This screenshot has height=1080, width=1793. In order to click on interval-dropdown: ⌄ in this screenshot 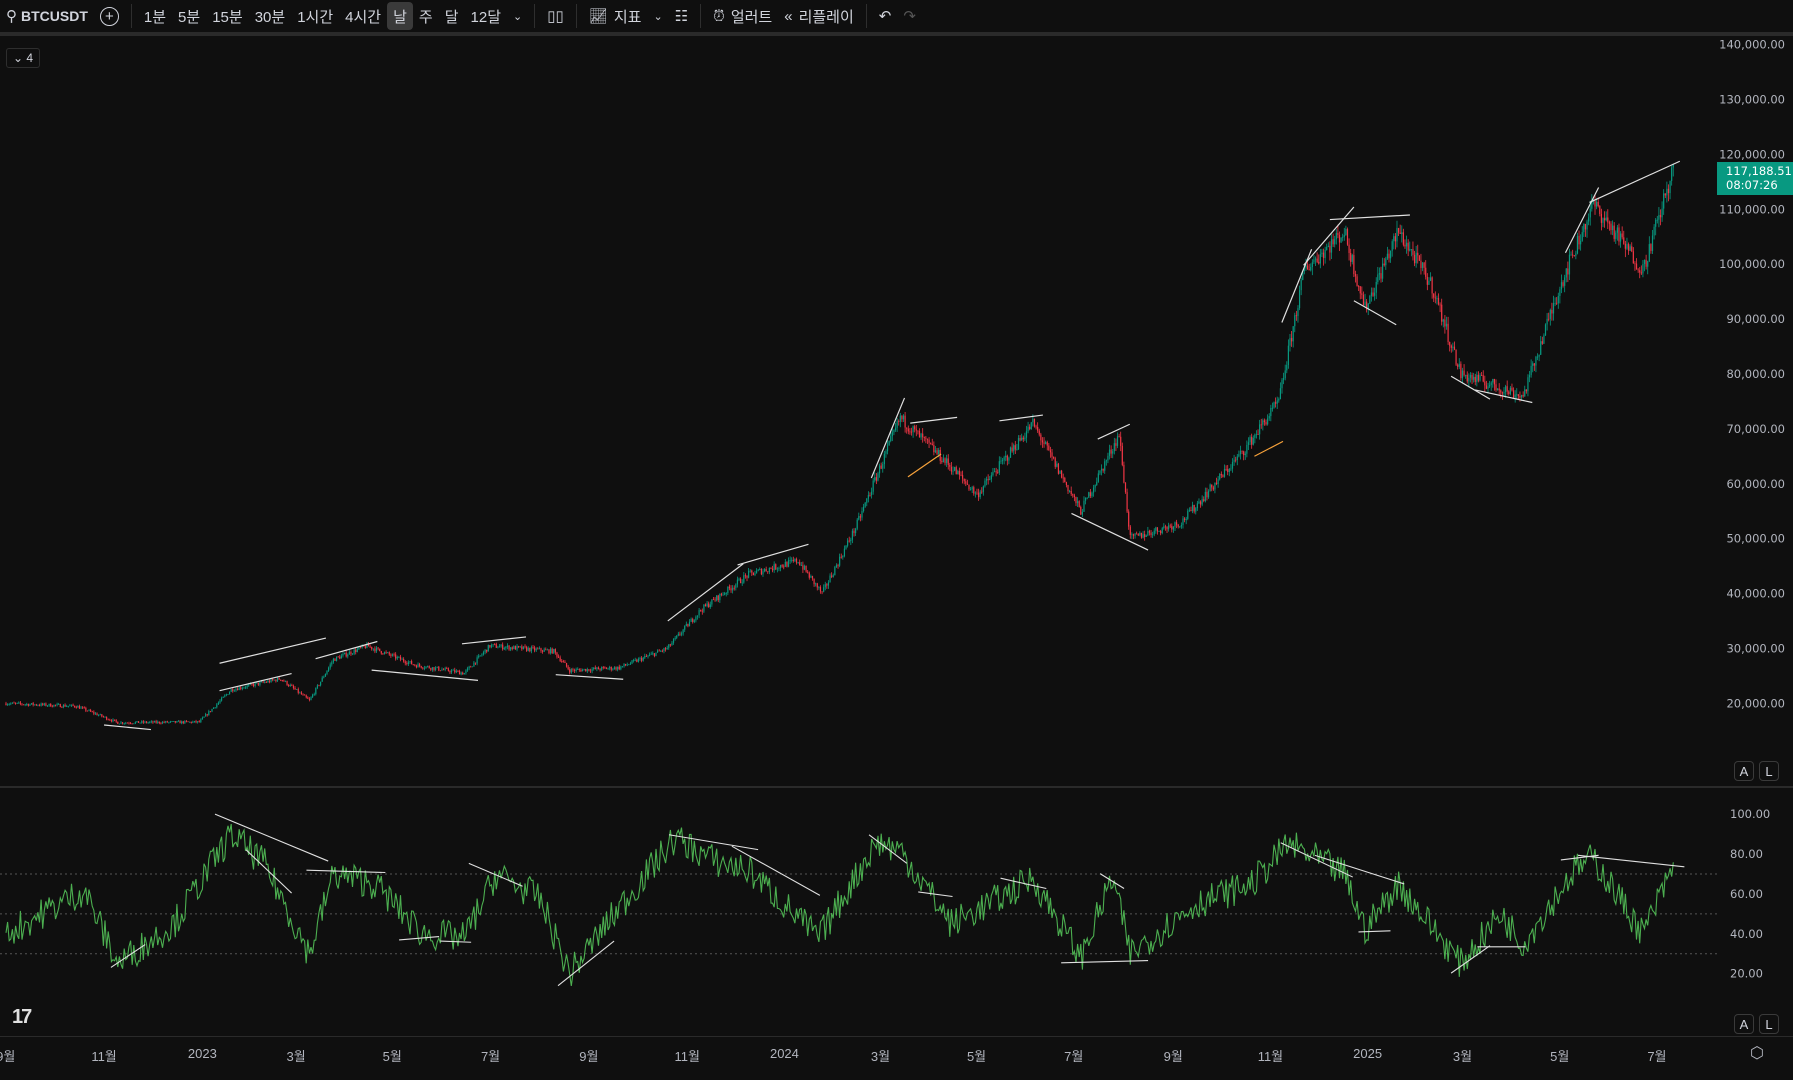, I will do `click(517, 16)`.